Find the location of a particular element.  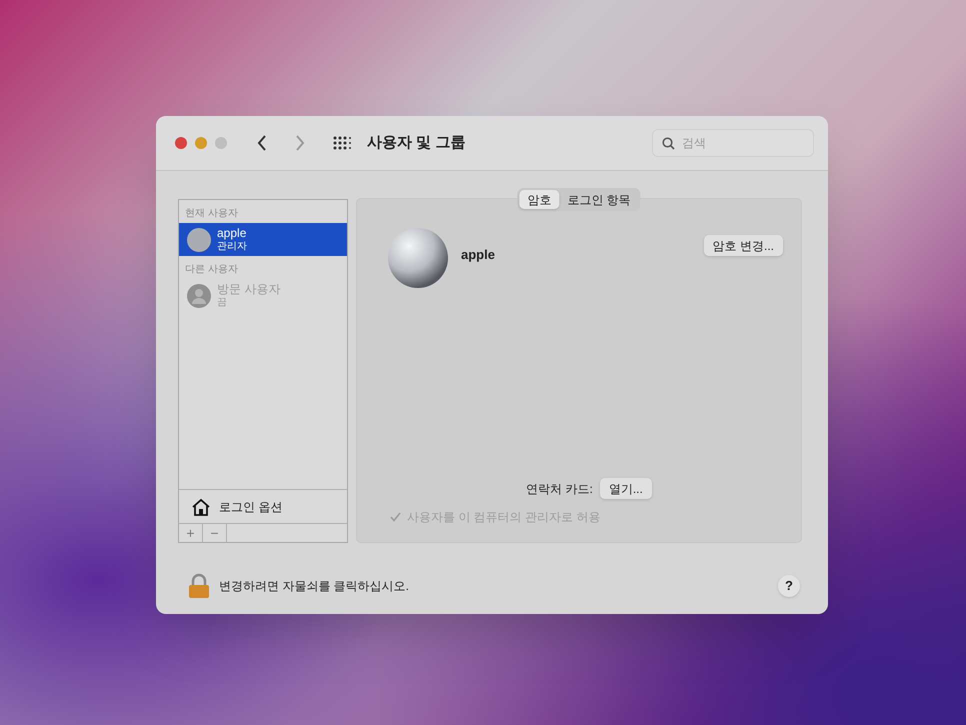

login-options-label: 로그인 옵션 is located at coordinates (250, 507).